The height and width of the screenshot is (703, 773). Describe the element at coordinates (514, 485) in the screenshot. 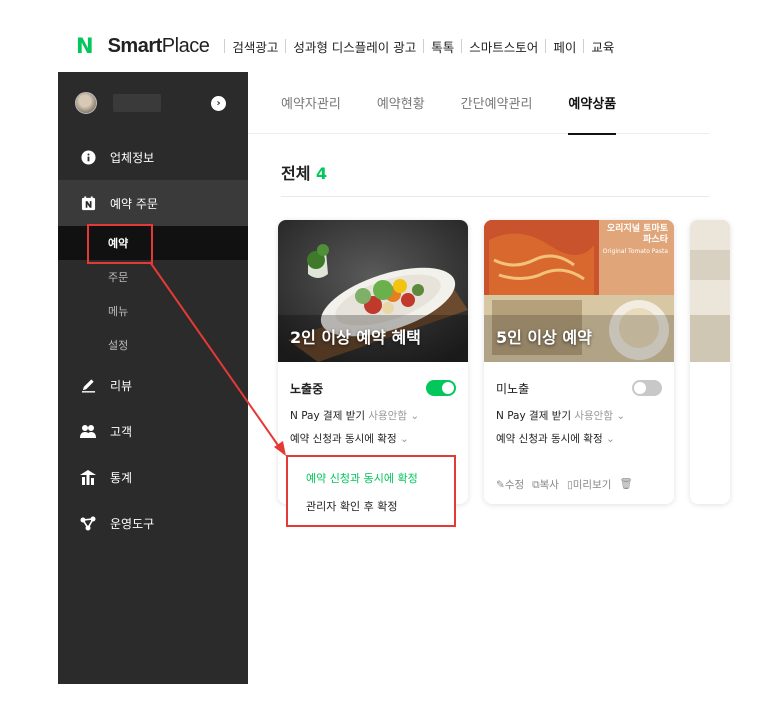

I see `edit-button-label: 수정` at that location.